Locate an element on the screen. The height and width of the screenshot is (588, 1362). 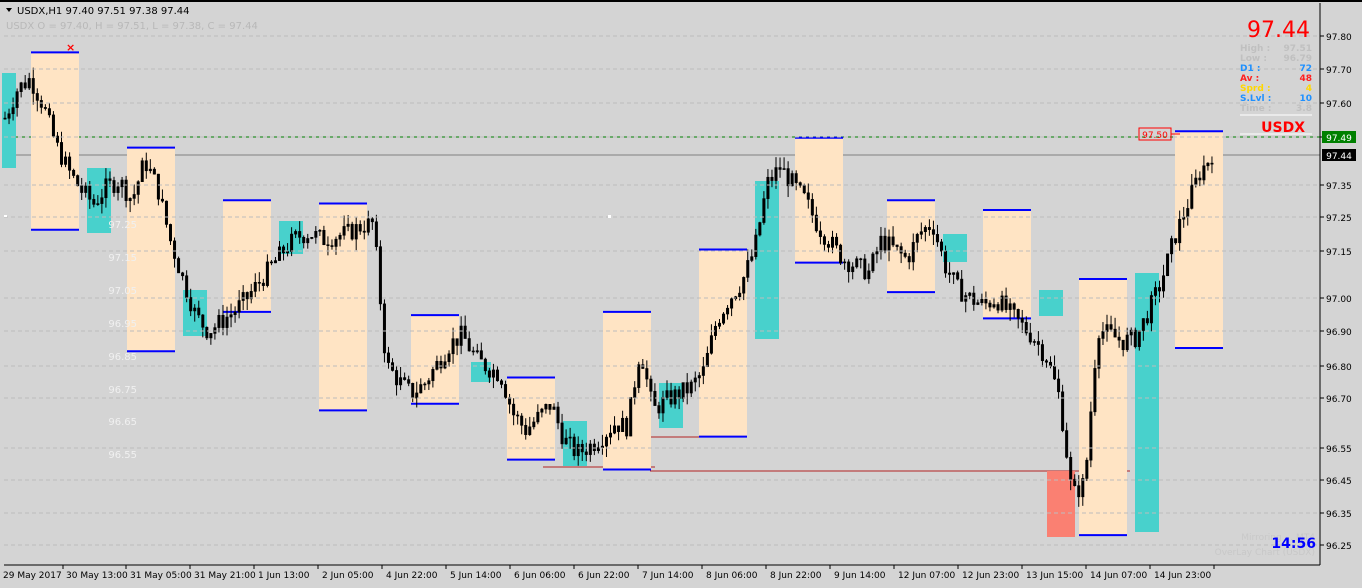
info-row-label: High : is located at coordinates (1255, 49).